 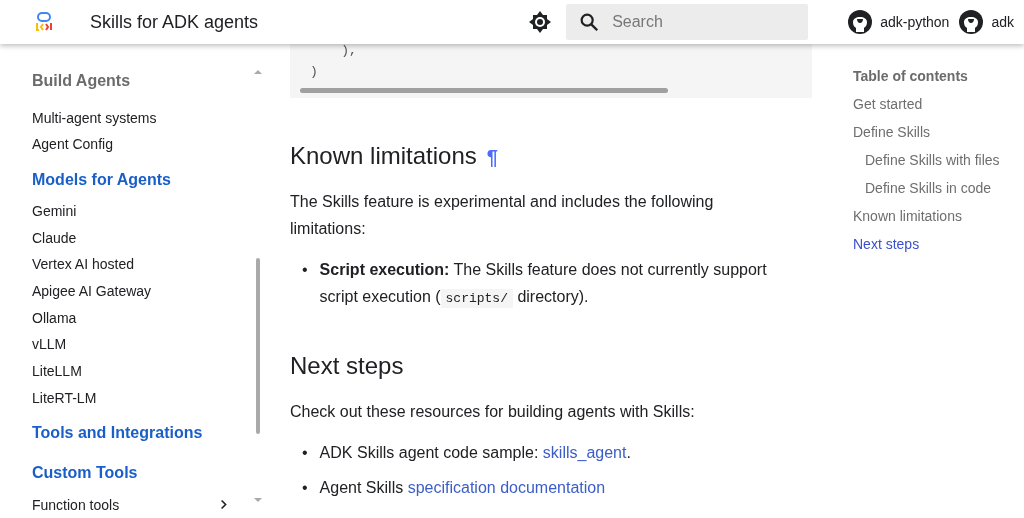 What do you see at coordinates (911, 77) in the screenshot?
I see `toc-title: Table of contents` at bounding box center [911, 77].